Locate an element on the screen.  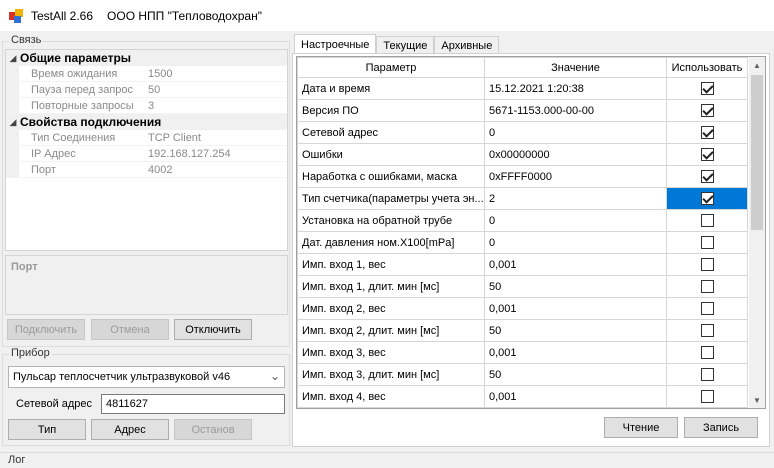
tab-settings: Настроечные is located at coordinates (335, 44).